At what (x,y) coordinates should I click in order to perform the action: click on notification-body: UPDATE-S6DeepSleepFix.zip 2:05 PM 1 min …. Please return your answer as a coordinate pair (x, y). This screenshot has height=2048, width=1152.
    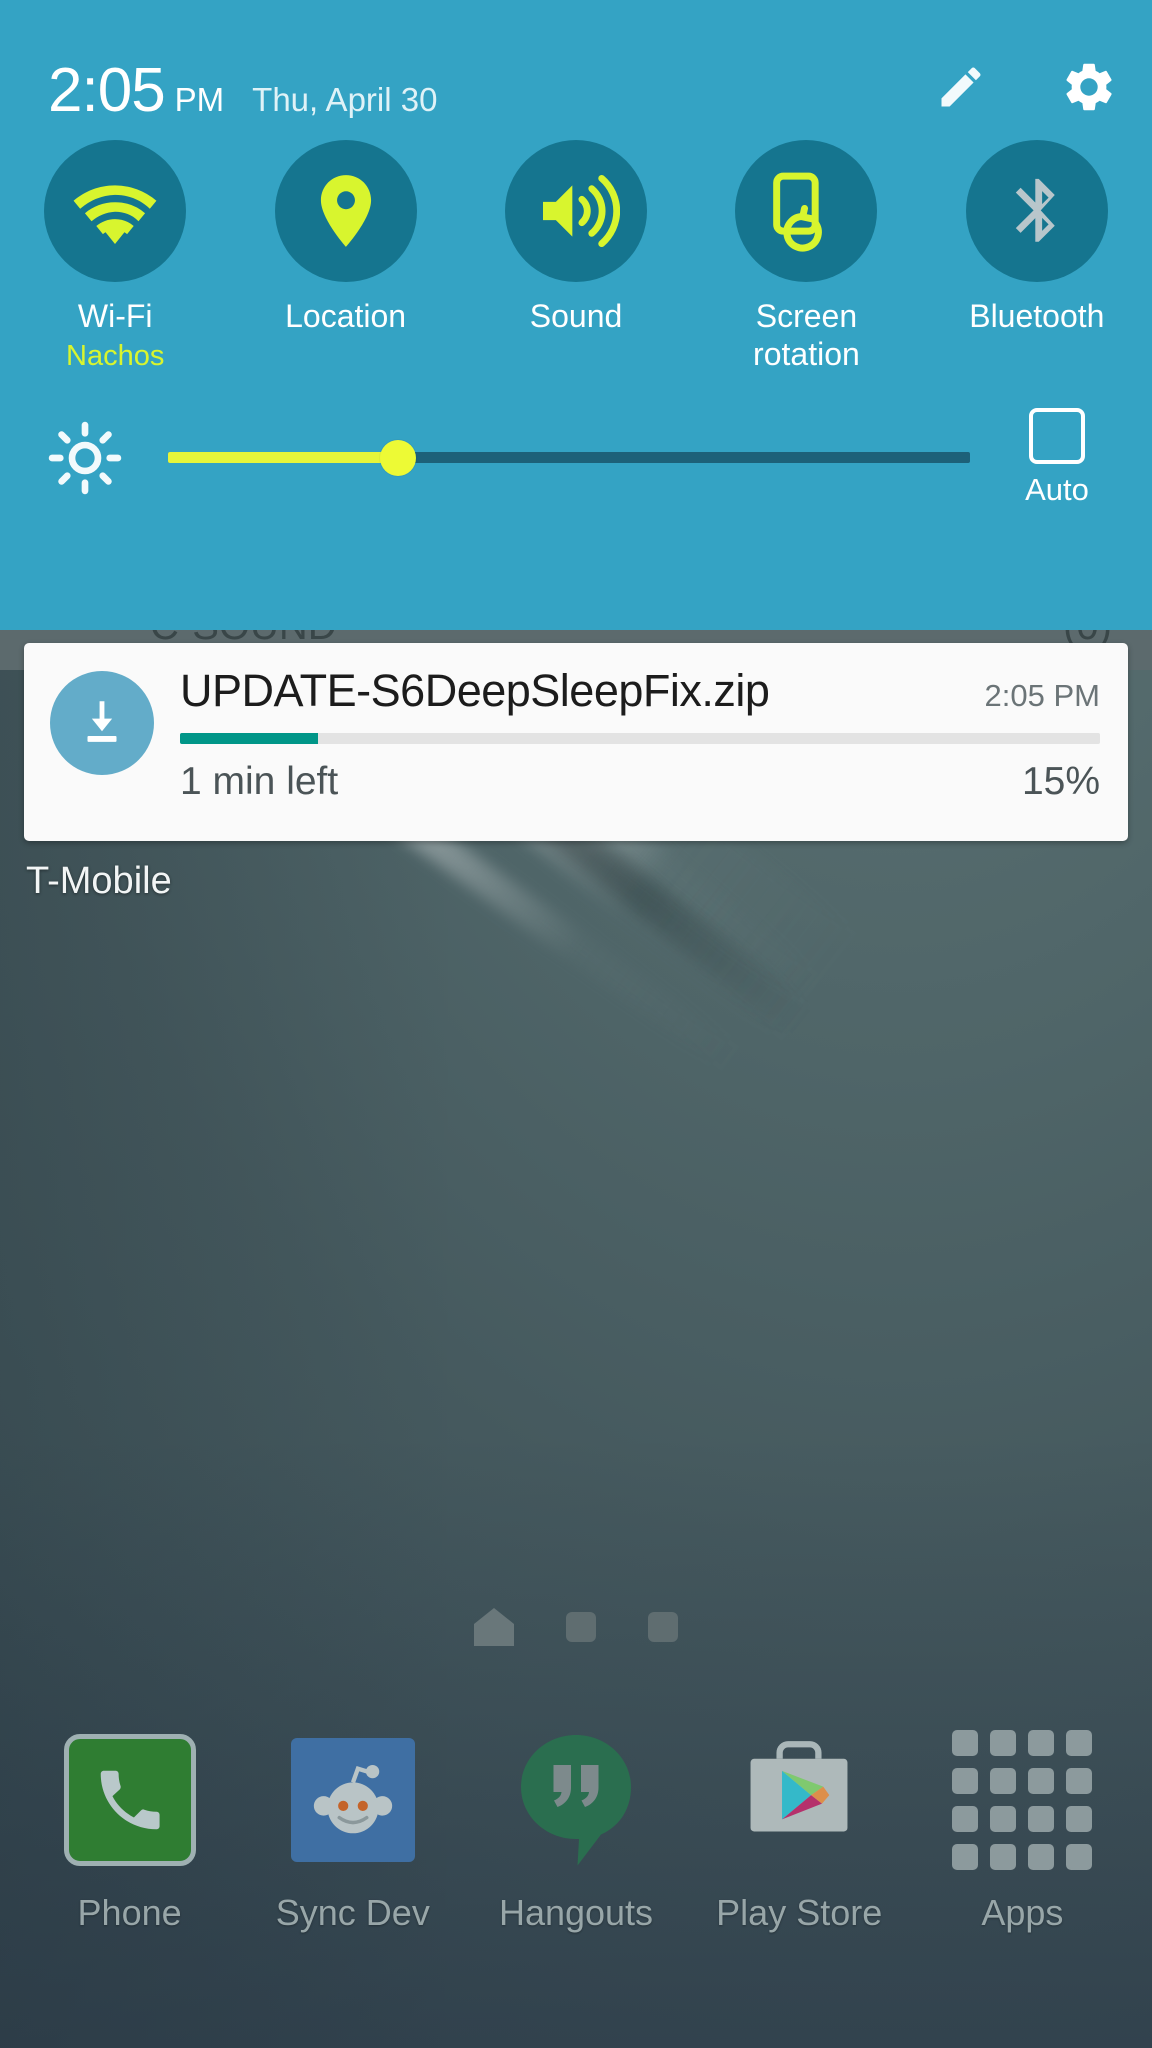
    Looking at the image, I should click on (640, 734).